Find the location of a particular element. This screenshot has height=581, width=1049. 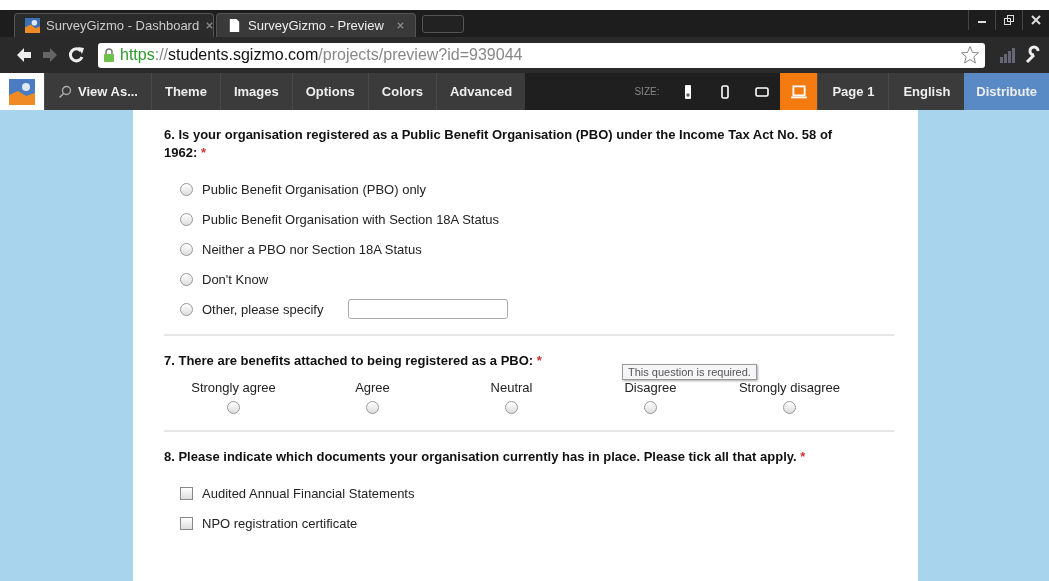

scale-label: Strongly agree is located at coordinates (233, 387).